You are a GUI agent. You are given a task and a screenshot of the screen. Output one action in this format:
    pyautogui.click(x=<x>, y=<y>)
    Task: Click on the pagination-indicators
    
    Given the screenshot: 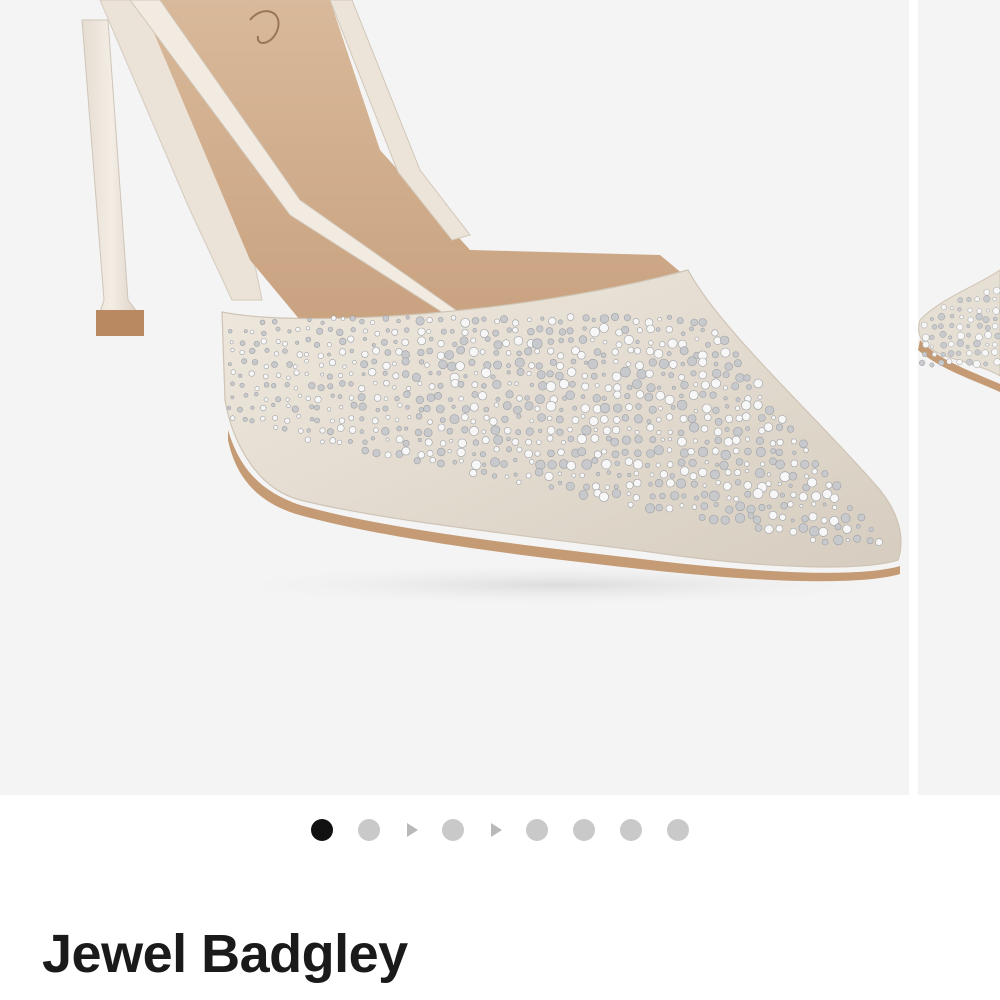 What is the action you would take?
    pyautogui.click(x=500, y=830)
    